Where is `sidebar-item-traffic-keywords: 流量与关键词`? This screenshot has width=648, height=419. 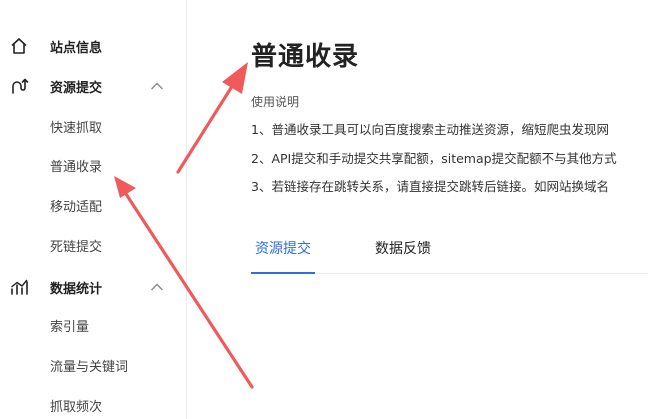 sidebar-item-traffic-keywords: 流量与关键词 is located at coordinates (93, 365).